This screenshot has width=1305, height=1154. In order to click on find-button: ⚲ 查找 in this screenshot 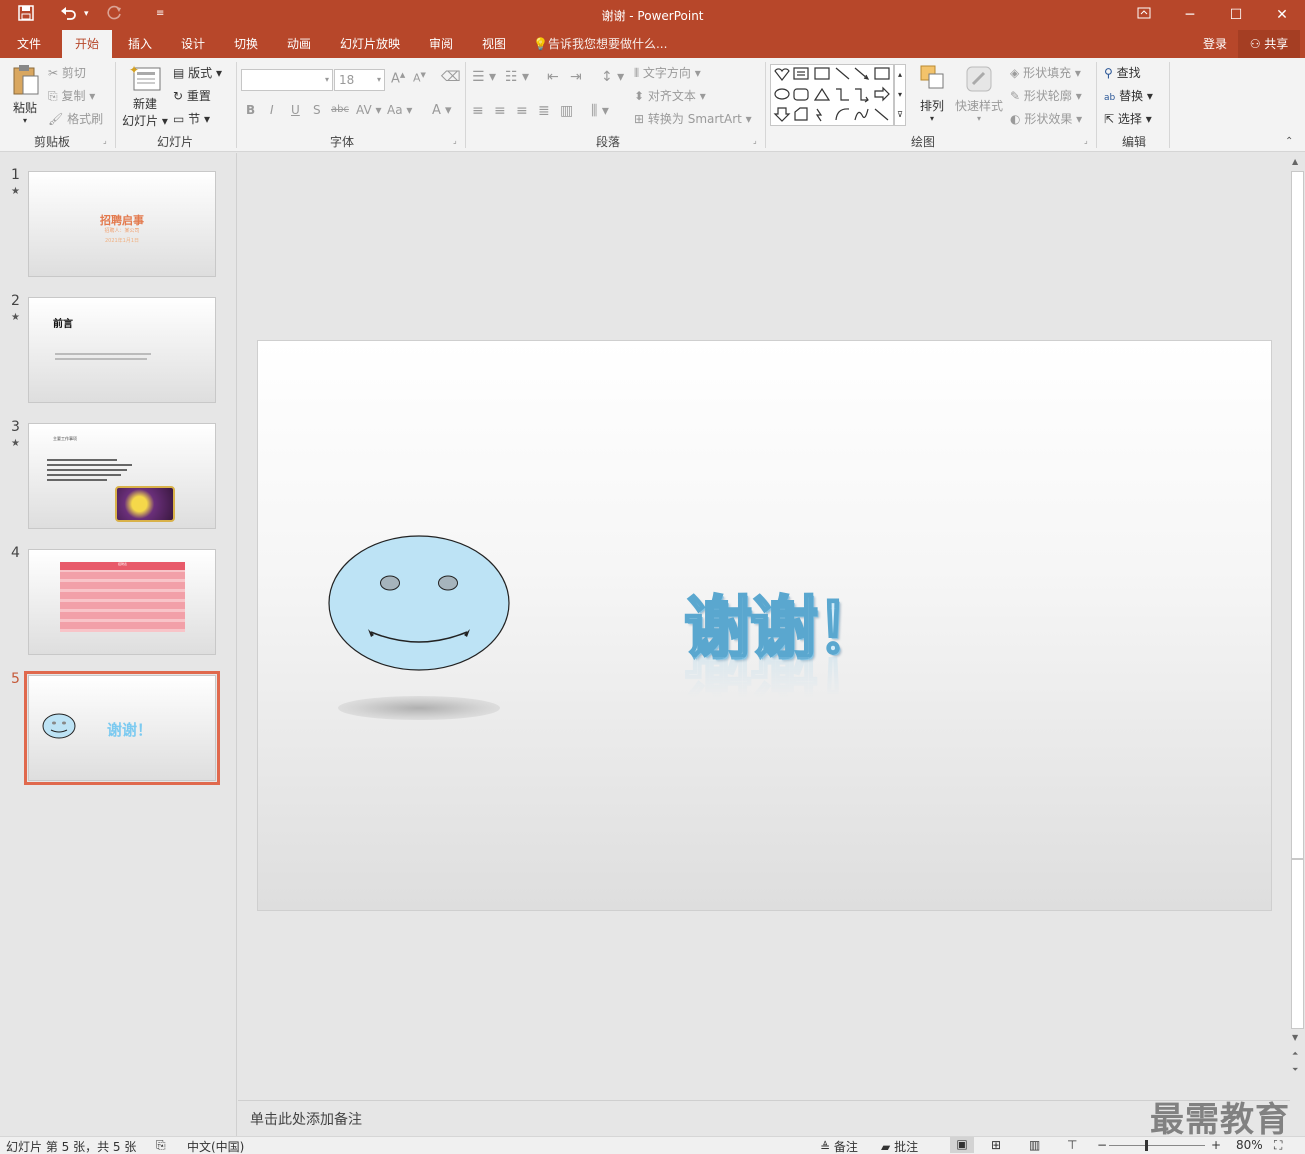, I will do `click(1122, 72)`.